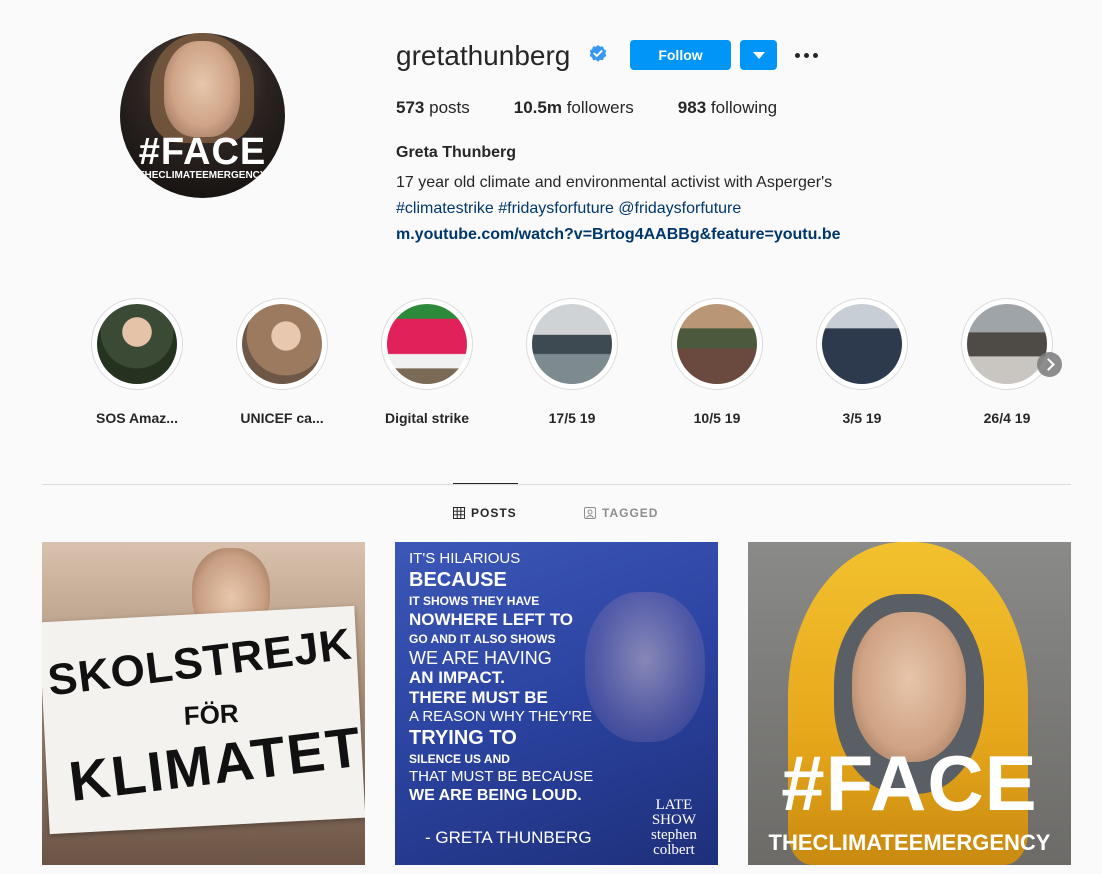 The width and height of the screenshot is (1102, 874). What do you see at coordinates (449, 107) in the screenshot?
I see `posts-label: posts` at bounding box center [449, 107].